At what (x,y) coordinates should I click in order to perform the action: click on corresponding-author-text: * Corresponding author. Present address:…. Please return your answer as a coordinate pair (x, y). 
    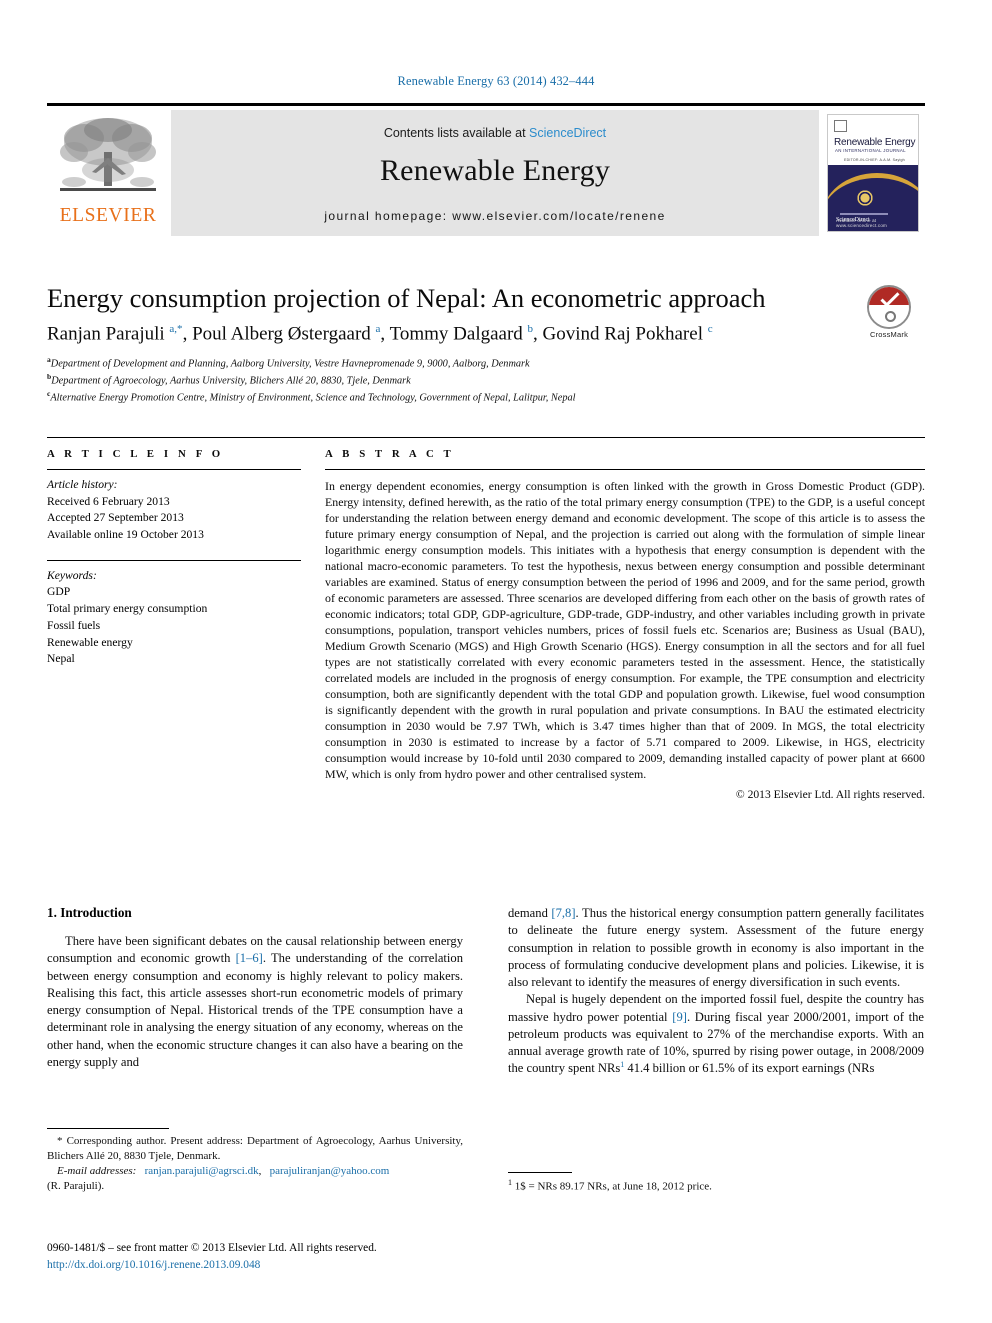
    Looking at the image, I should click on (255, 1148).